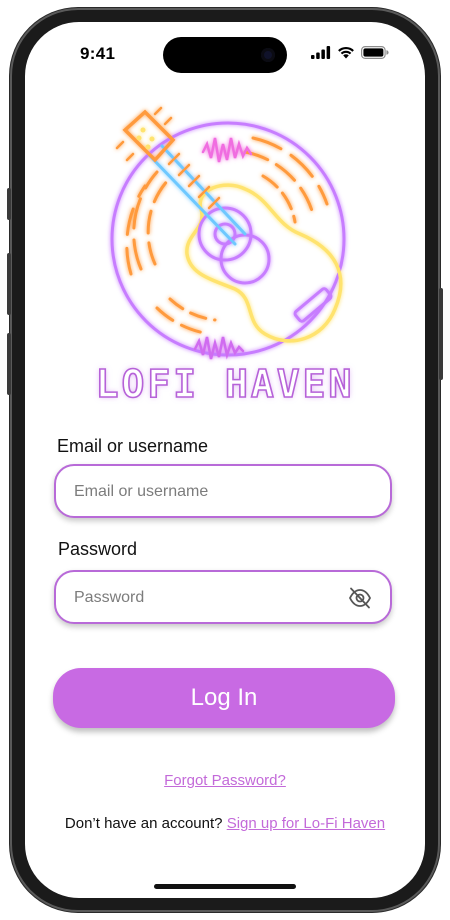 Image resolution: width=450 pixels, height=920 pixels. Describe the element at coordinates (204, 598) in the screenshot. I see `password-input` at that location.